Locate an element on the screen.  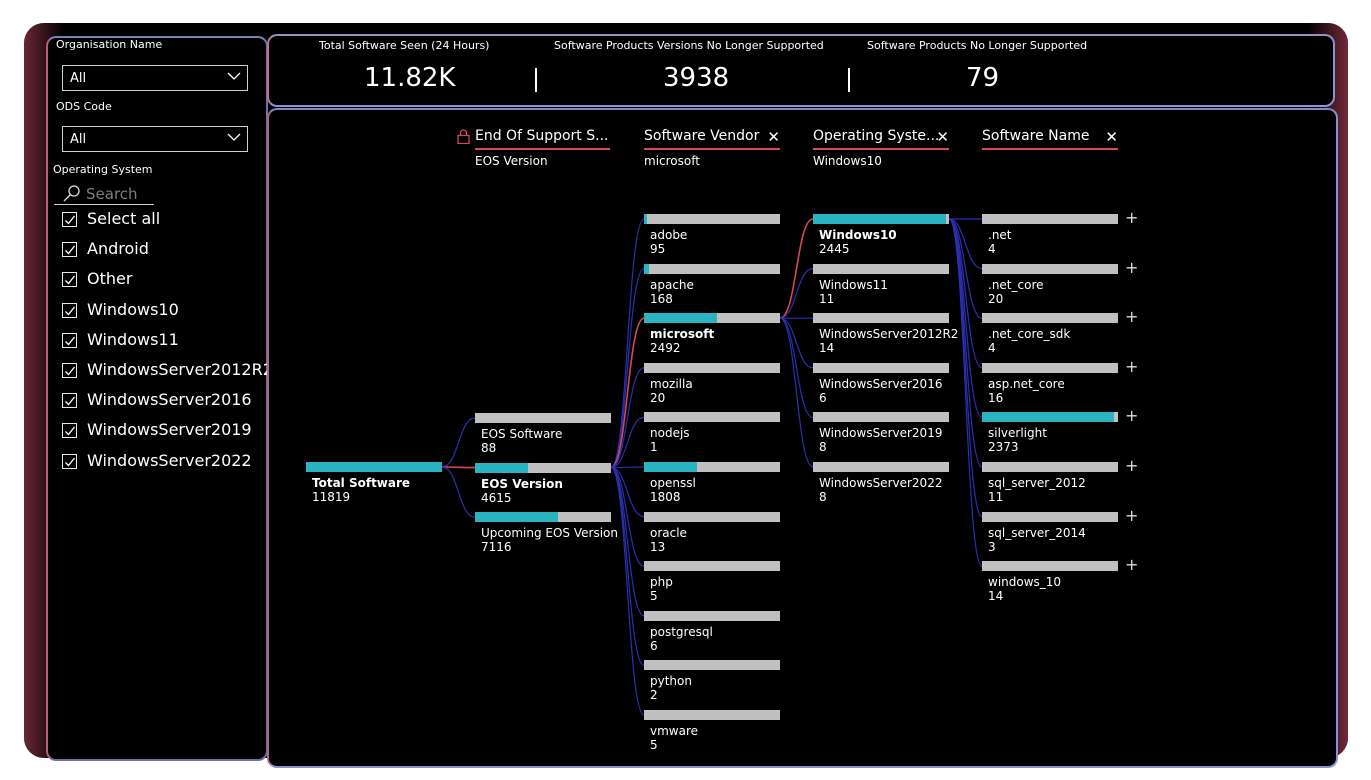
tree-node-name: EOS Version is located at coordinates (522, 484).